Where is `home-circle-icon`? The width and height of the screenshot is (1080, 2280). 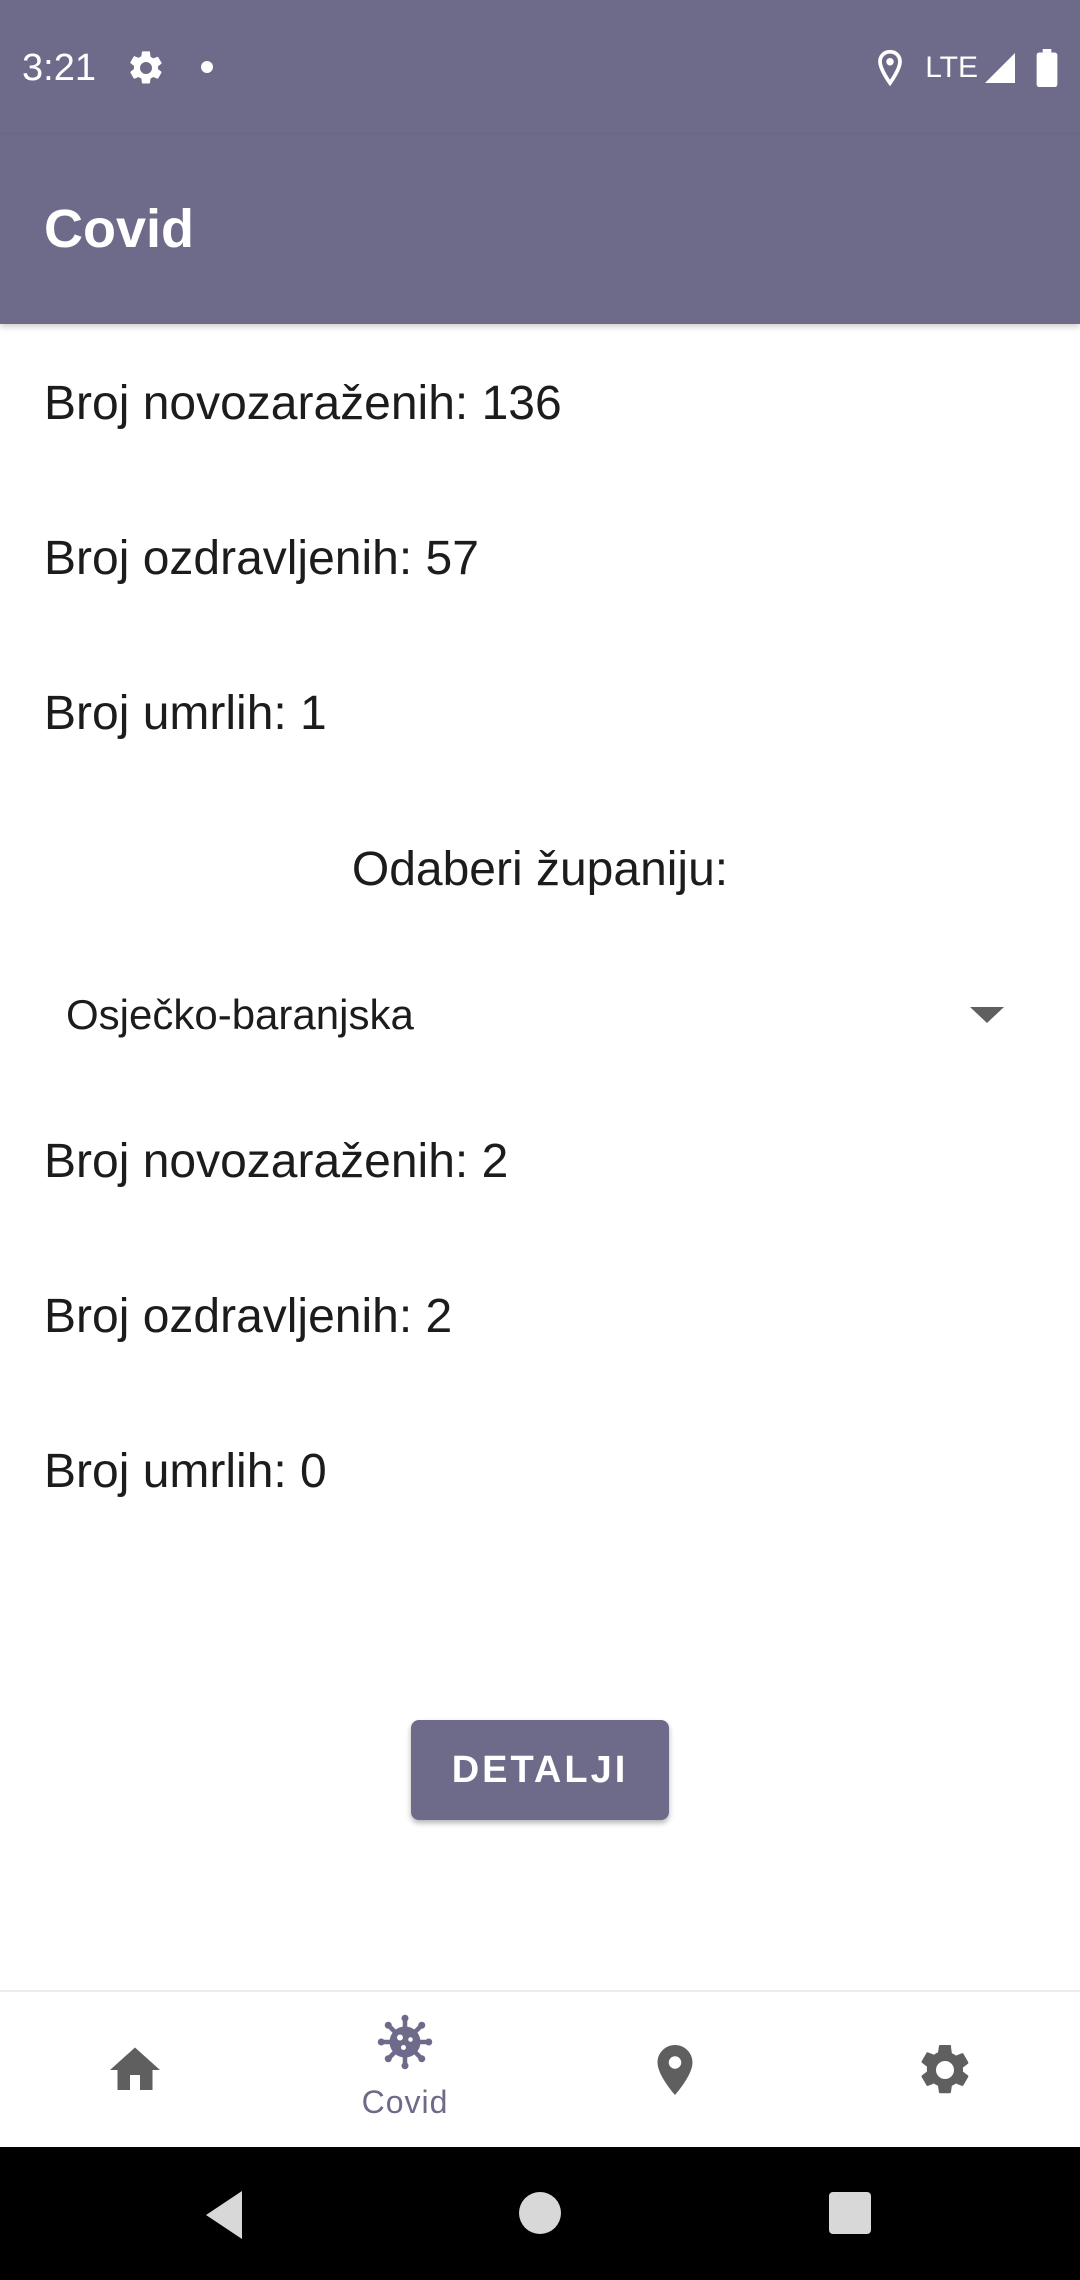 home-circle-icon is located at coordinates (540, 2213).